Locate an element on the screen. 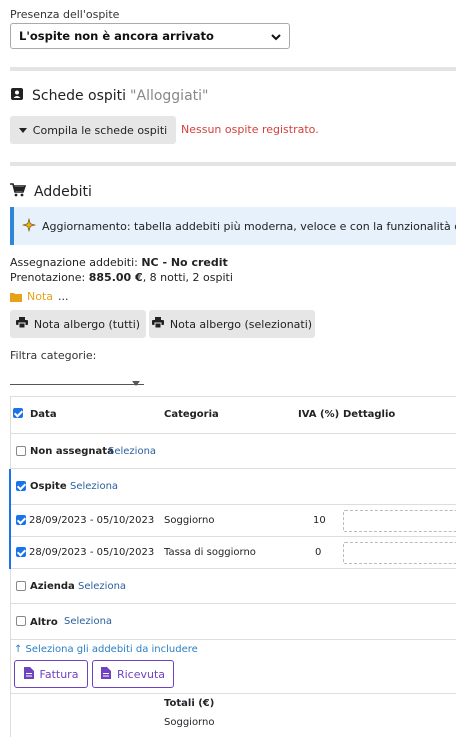 Image resolution: width=456 pixels, height=737 pixels. no-guests-error: Nessun ospite registrato. is located at coordinates (250, 129).